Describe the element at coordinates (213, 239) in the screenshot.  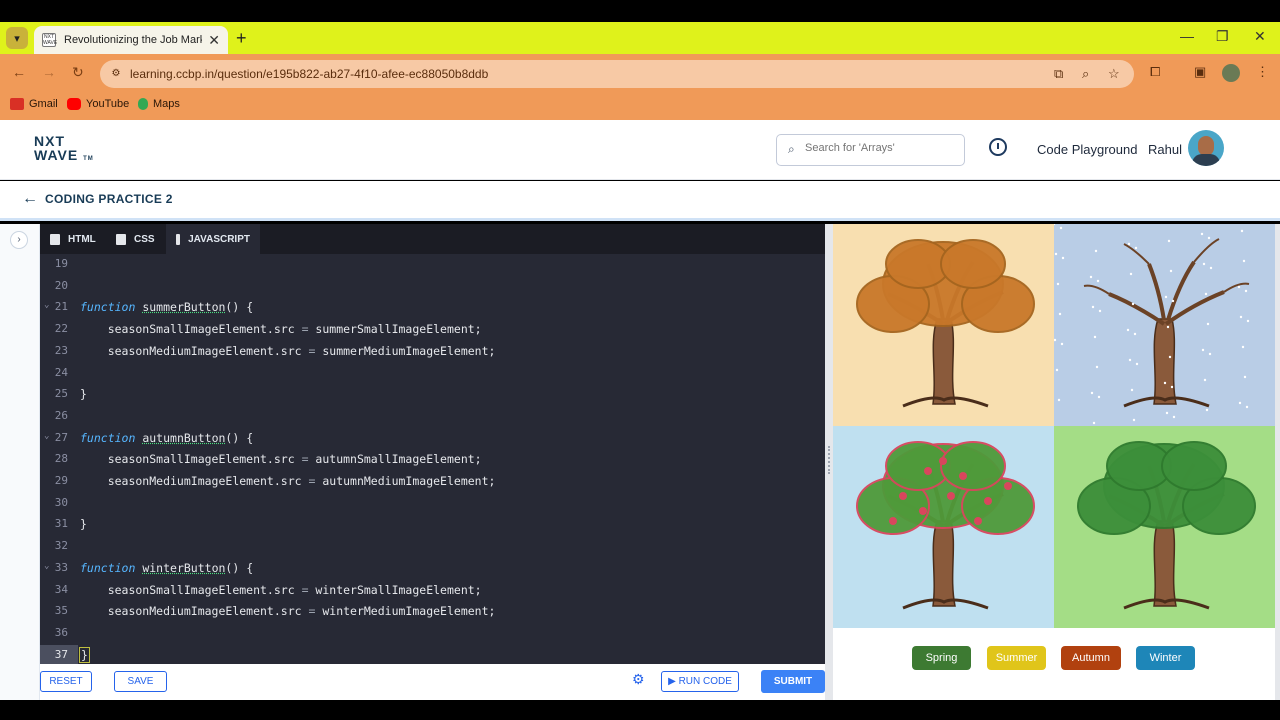
I see `tab-javascript: JAVASCRIPT` at that location.